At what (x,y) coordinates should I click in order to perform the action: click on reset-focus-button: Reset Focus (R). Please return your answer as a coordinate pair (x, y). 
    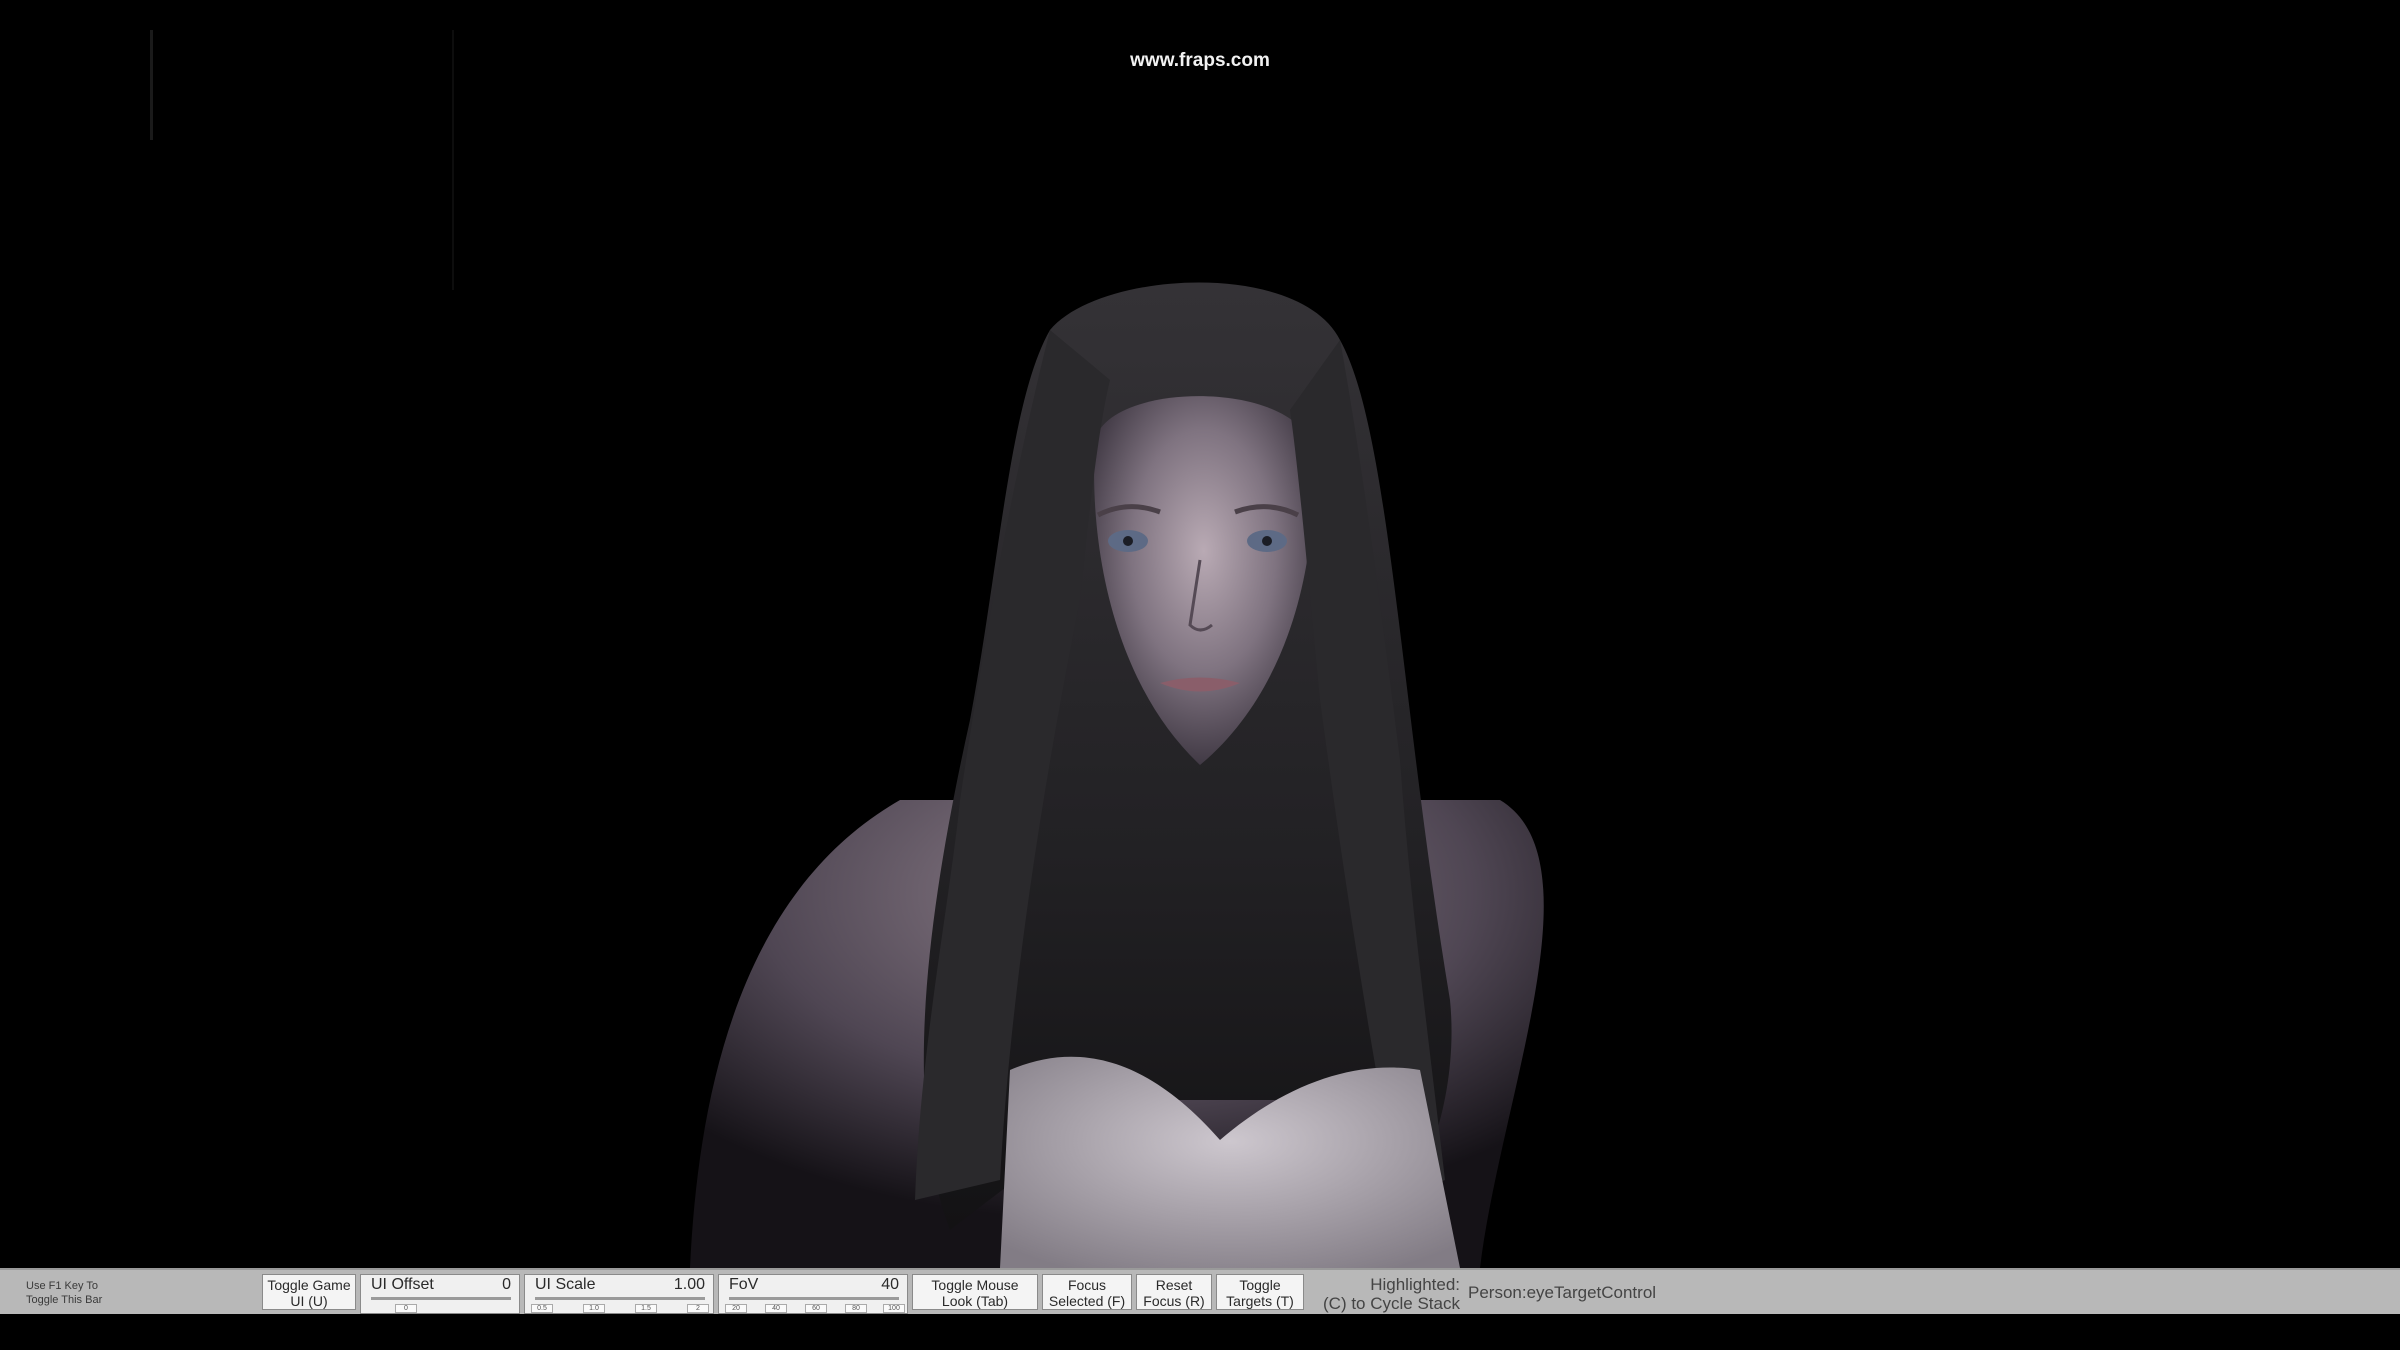
    Looking at the image, I should click on (1174, 1292).